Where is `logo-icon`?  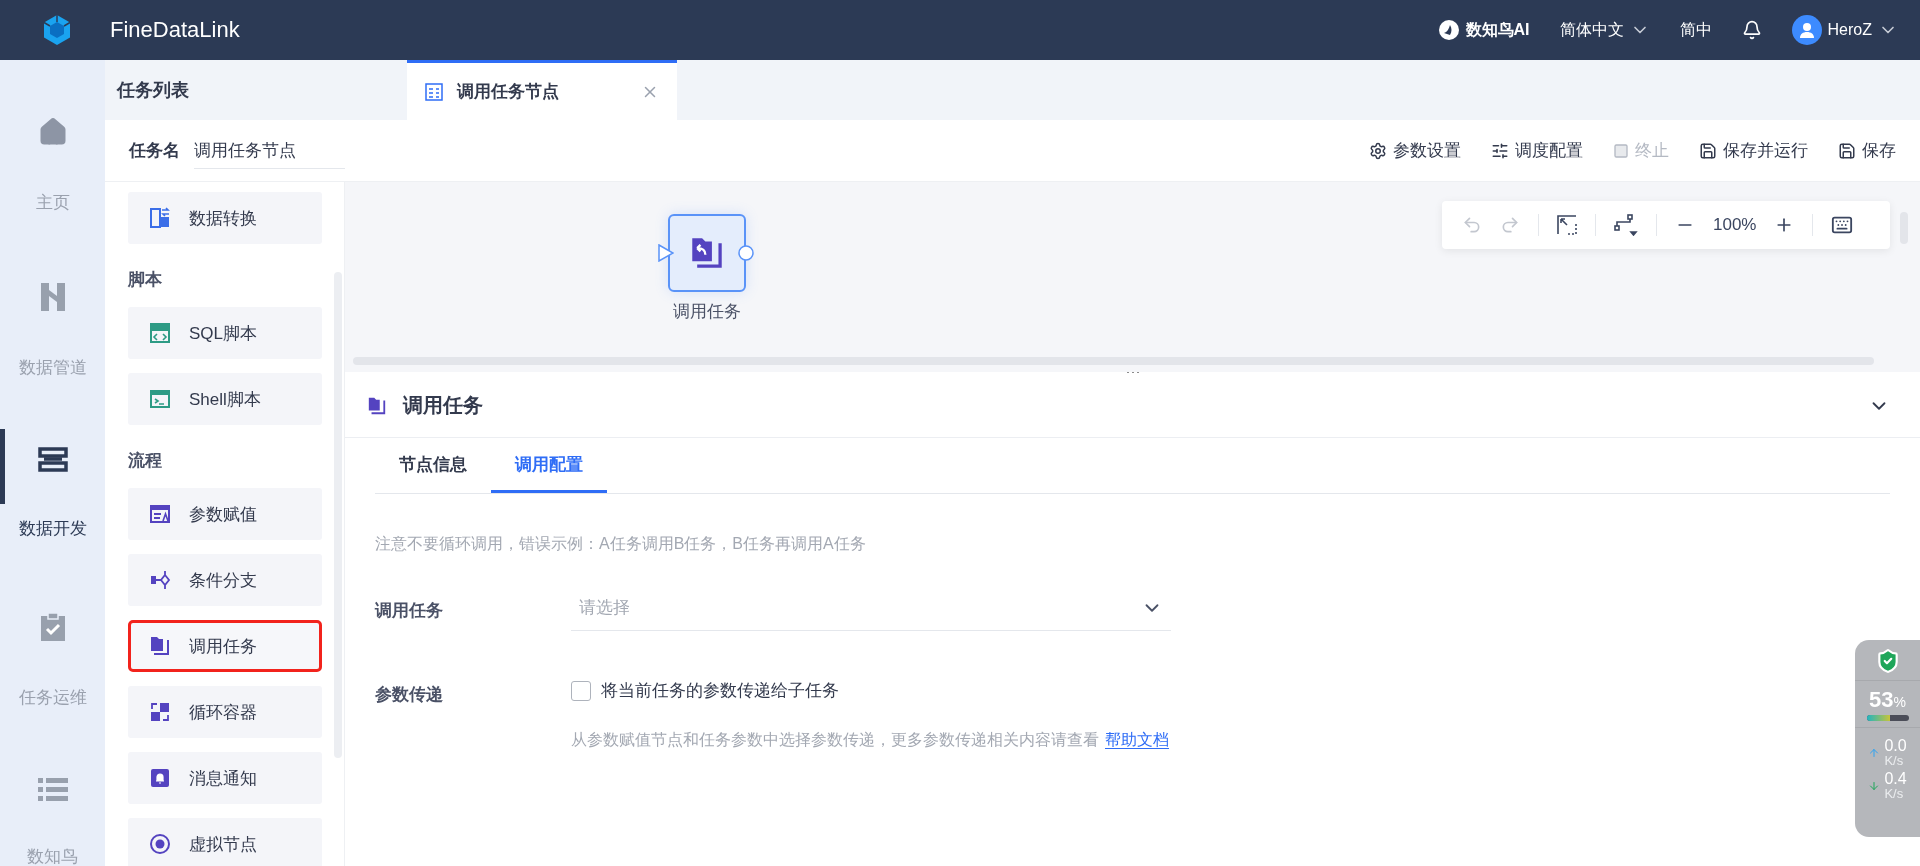
logo-icon is located at coordinates (57, 30).